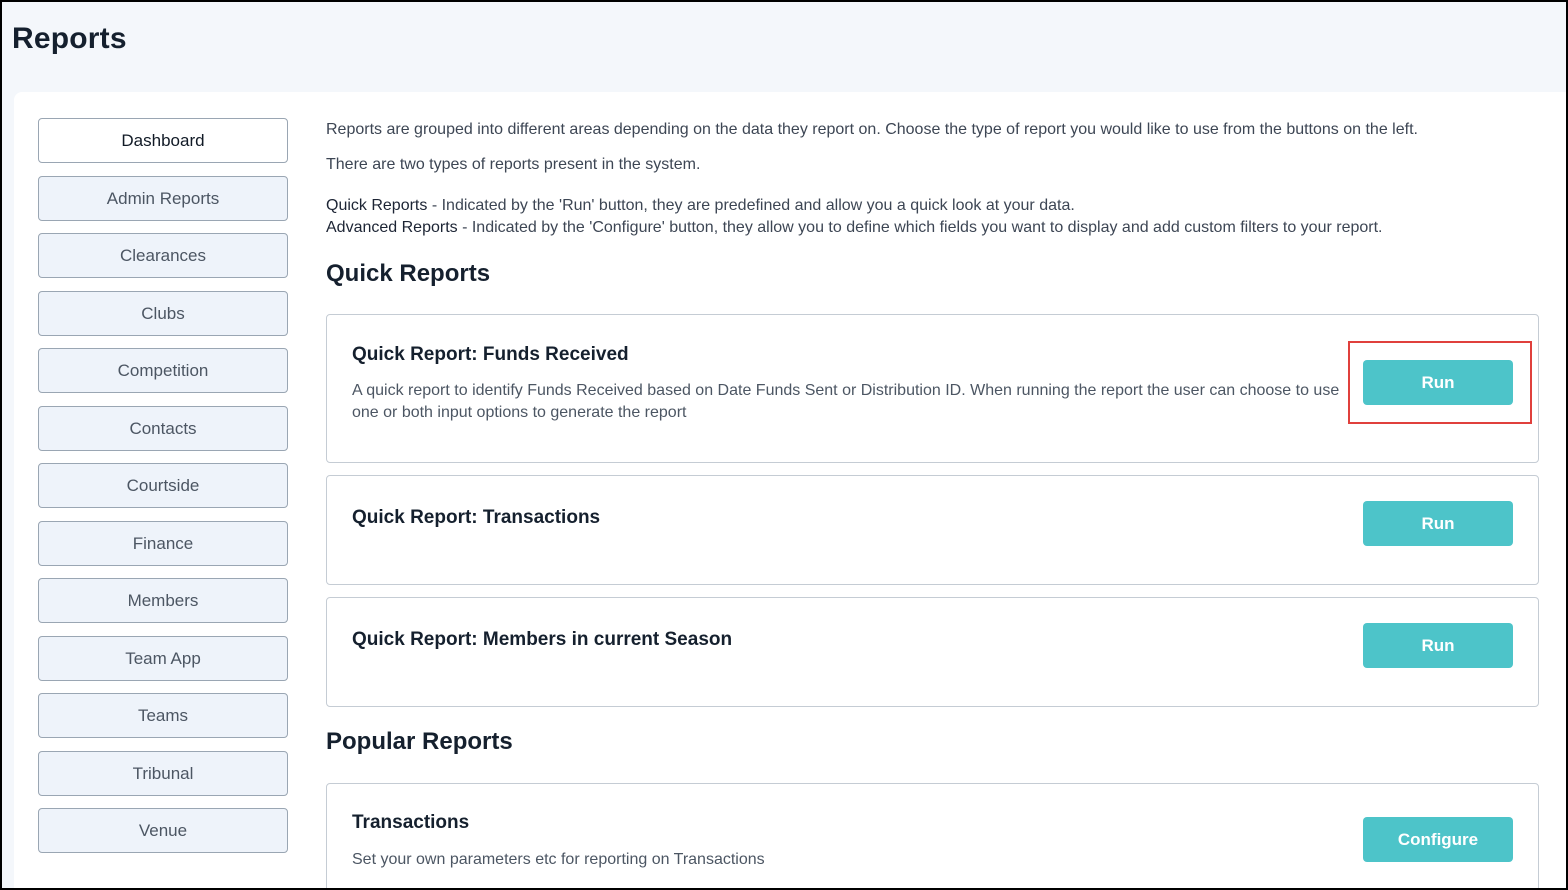 This screenshot has height=890, width=1568. I want to click on sidebar-item-courtside: Courtside, so click(163, 485).